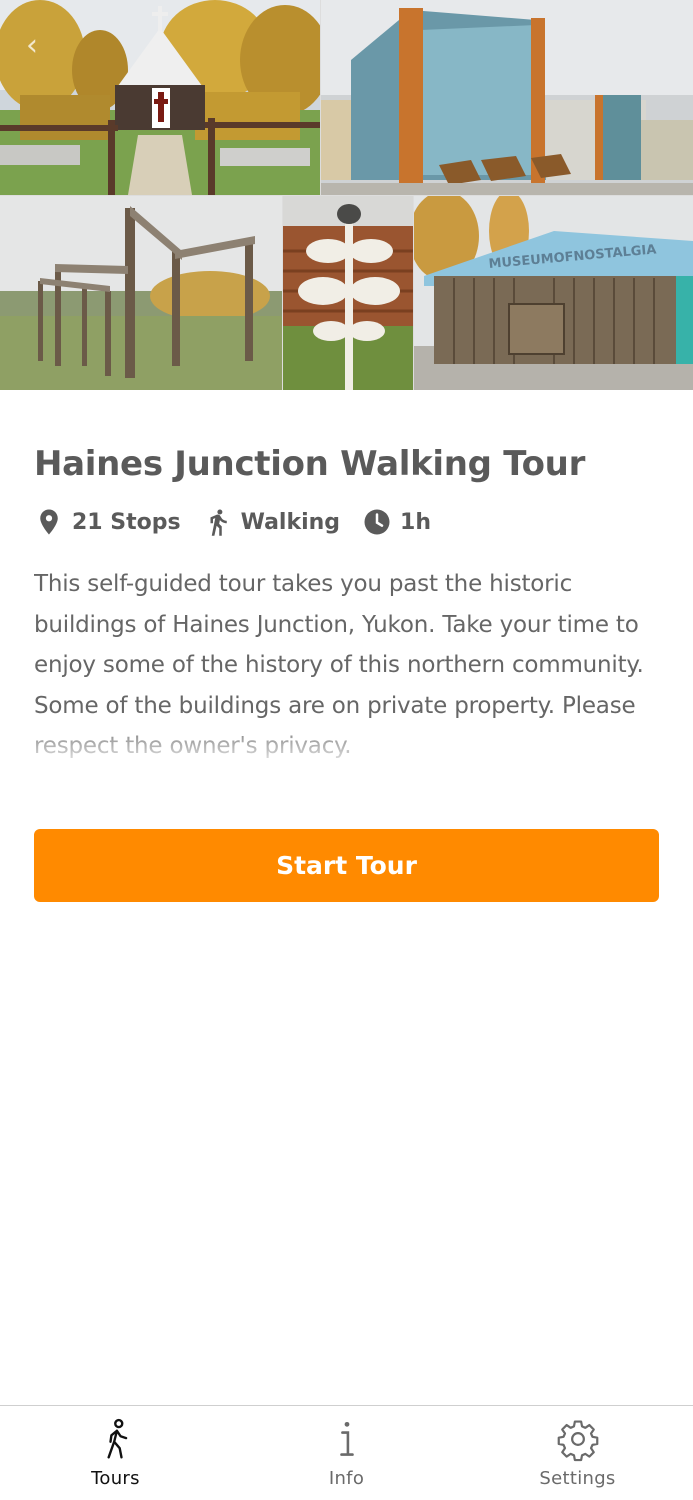 Image resolution: width=693 pixels, height=1500 pixels. I want to click on info-icon, so click(346, 1438).